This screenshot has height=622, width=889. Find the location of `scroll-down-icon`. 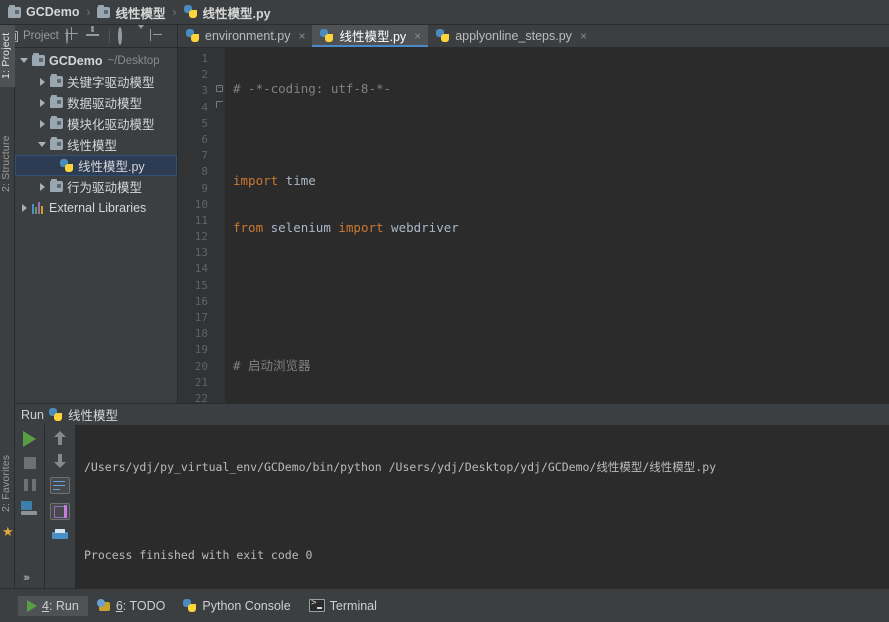

scroll-down-icon is located at coordinates (60, 461).